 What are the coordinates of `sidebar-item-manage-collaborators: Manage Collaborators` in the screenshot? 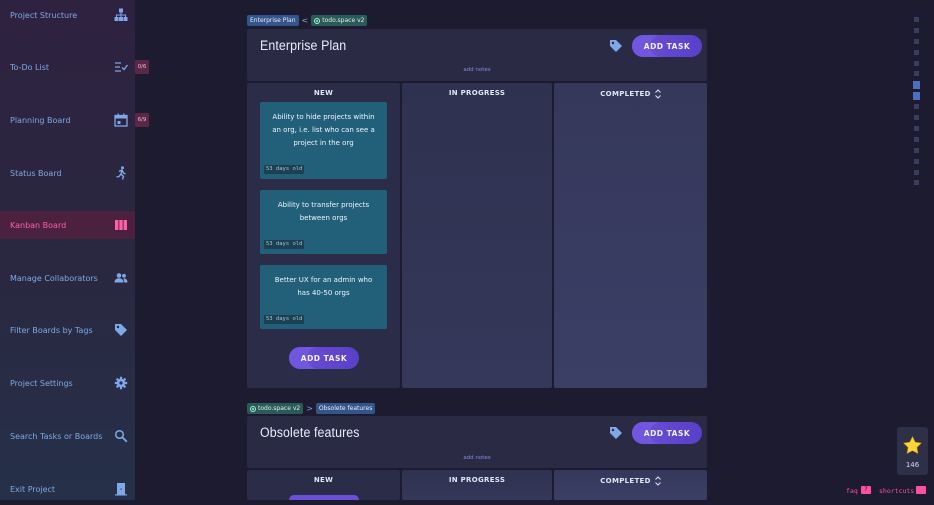 It's located at (67, 278).